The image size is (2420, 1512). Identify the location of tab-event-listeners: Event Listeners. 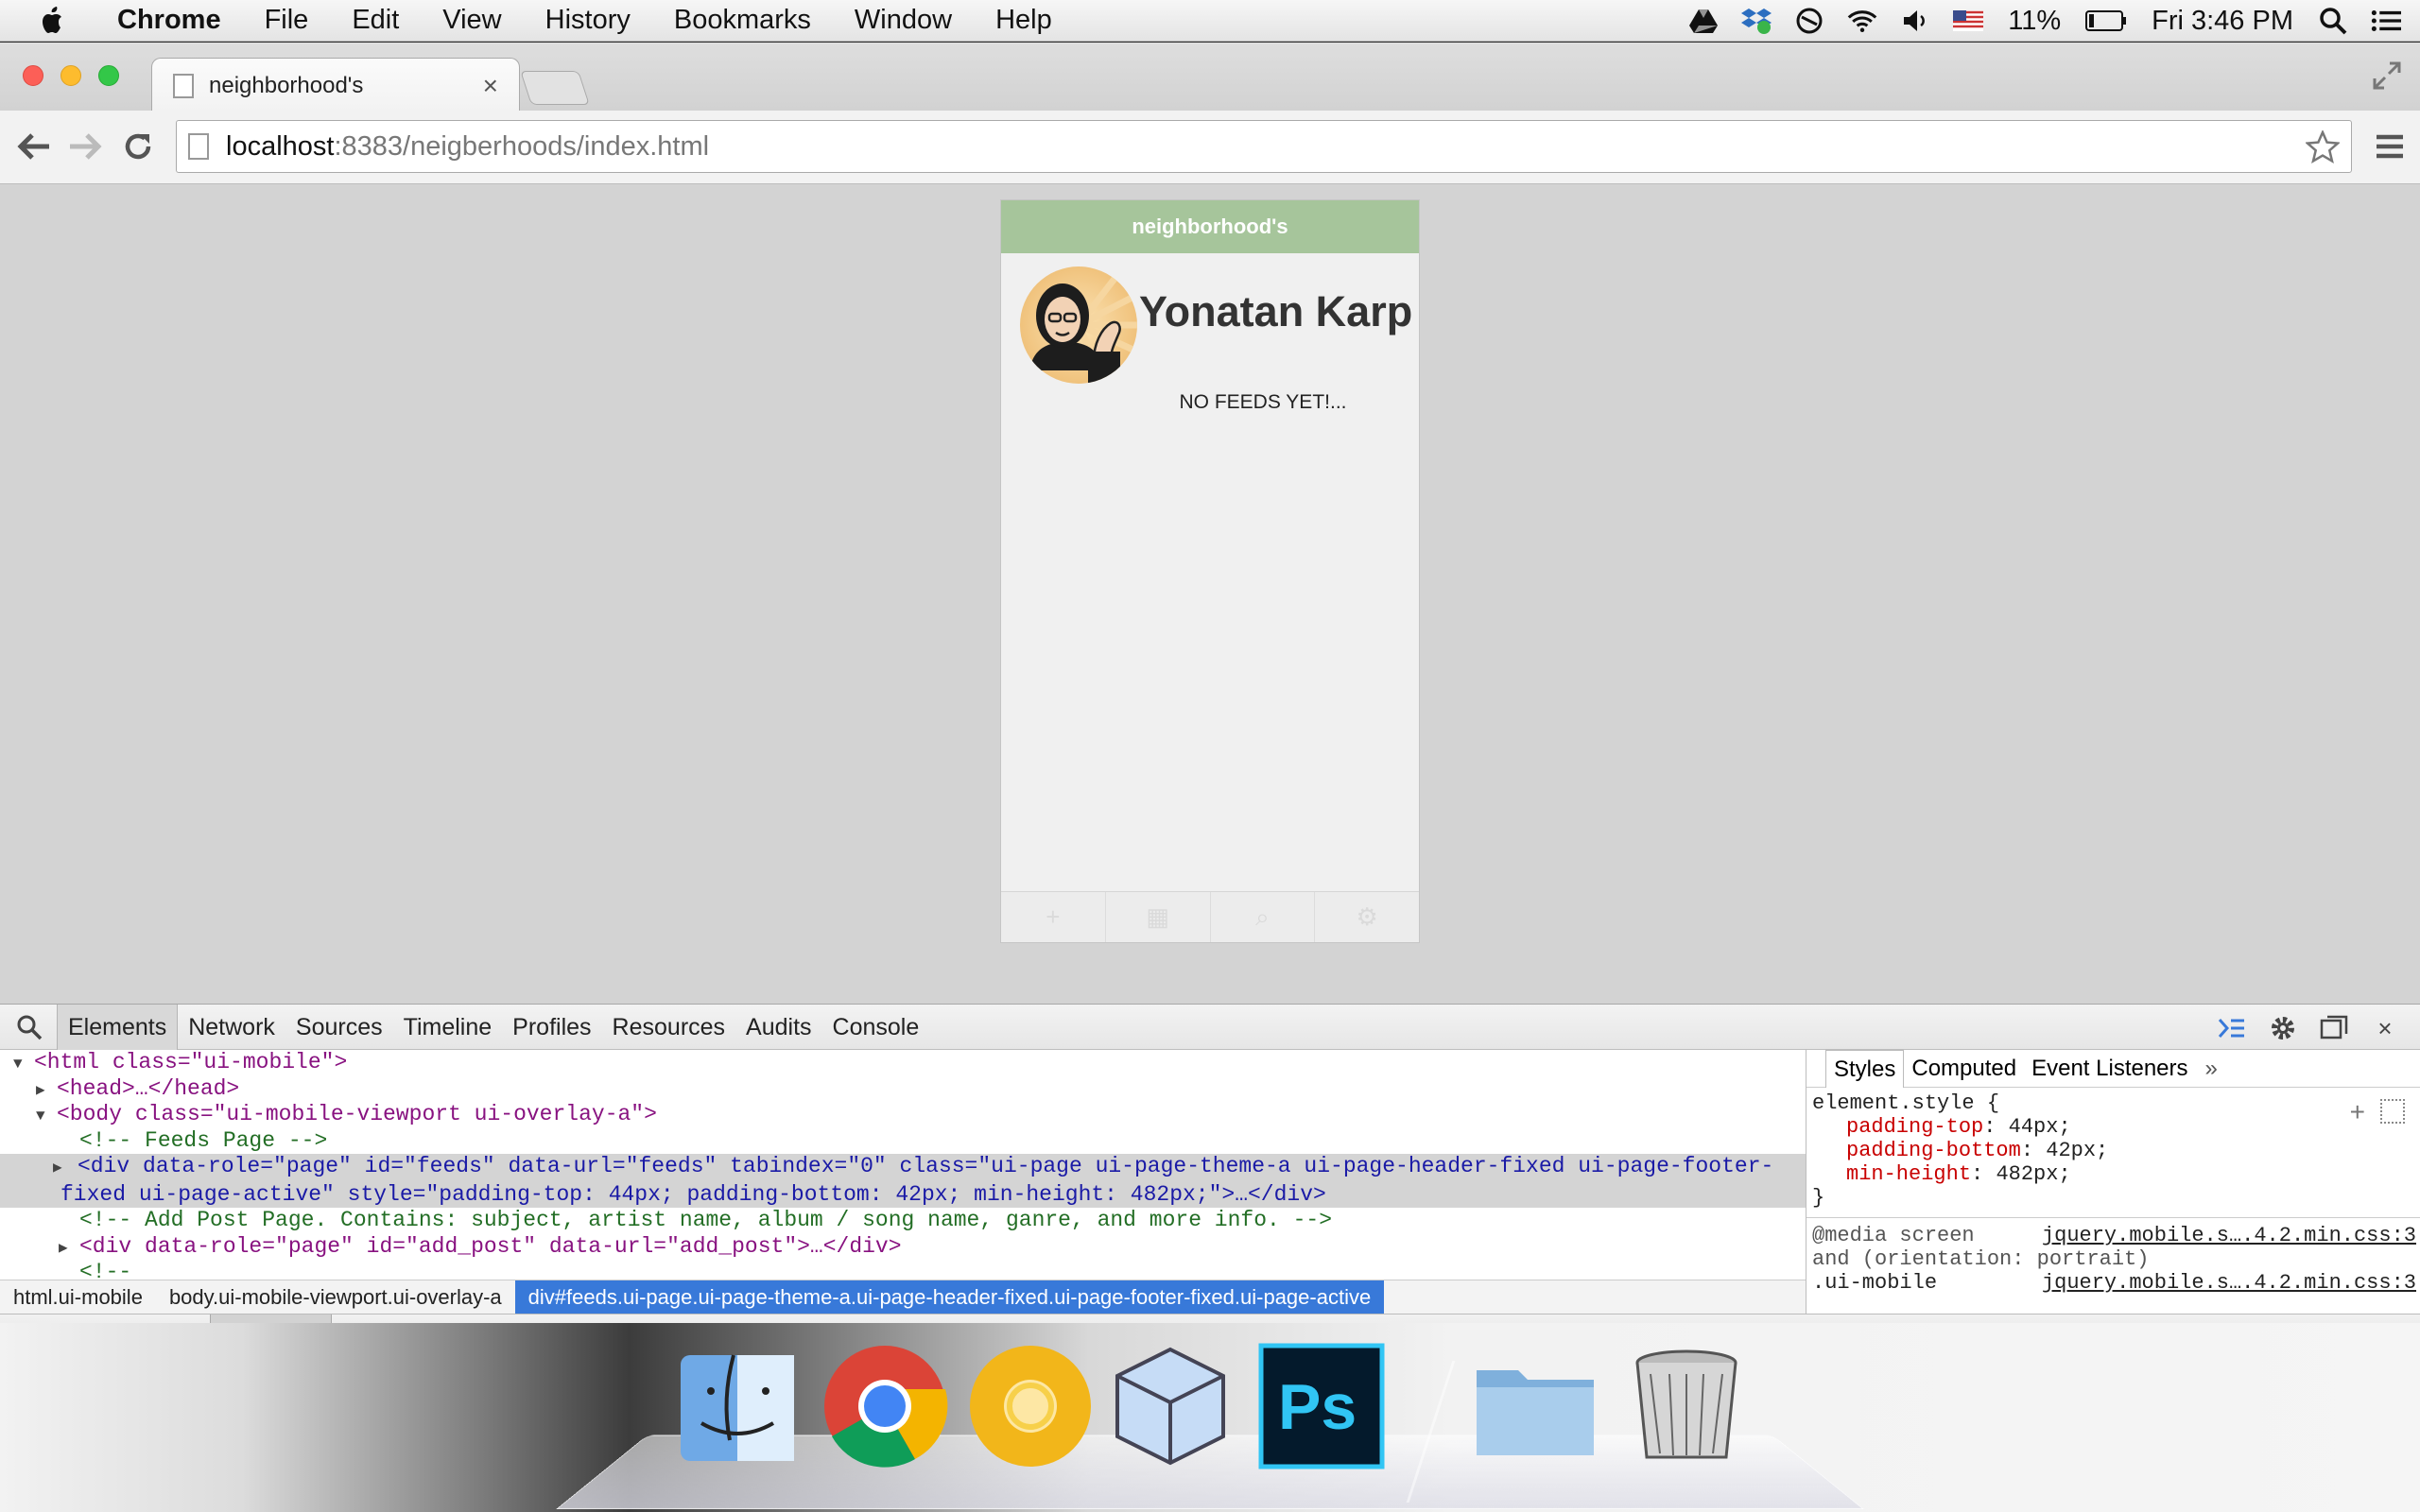
(2110, 1069).